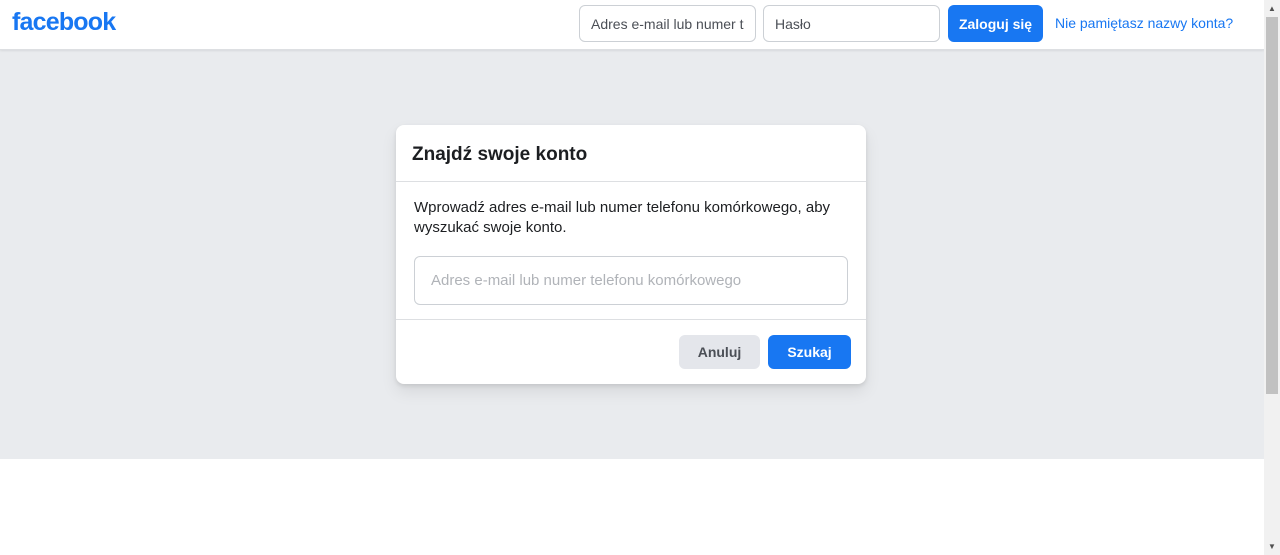  I want to click on dialog-title: Znajdź swoje konto, so click(500, 154).